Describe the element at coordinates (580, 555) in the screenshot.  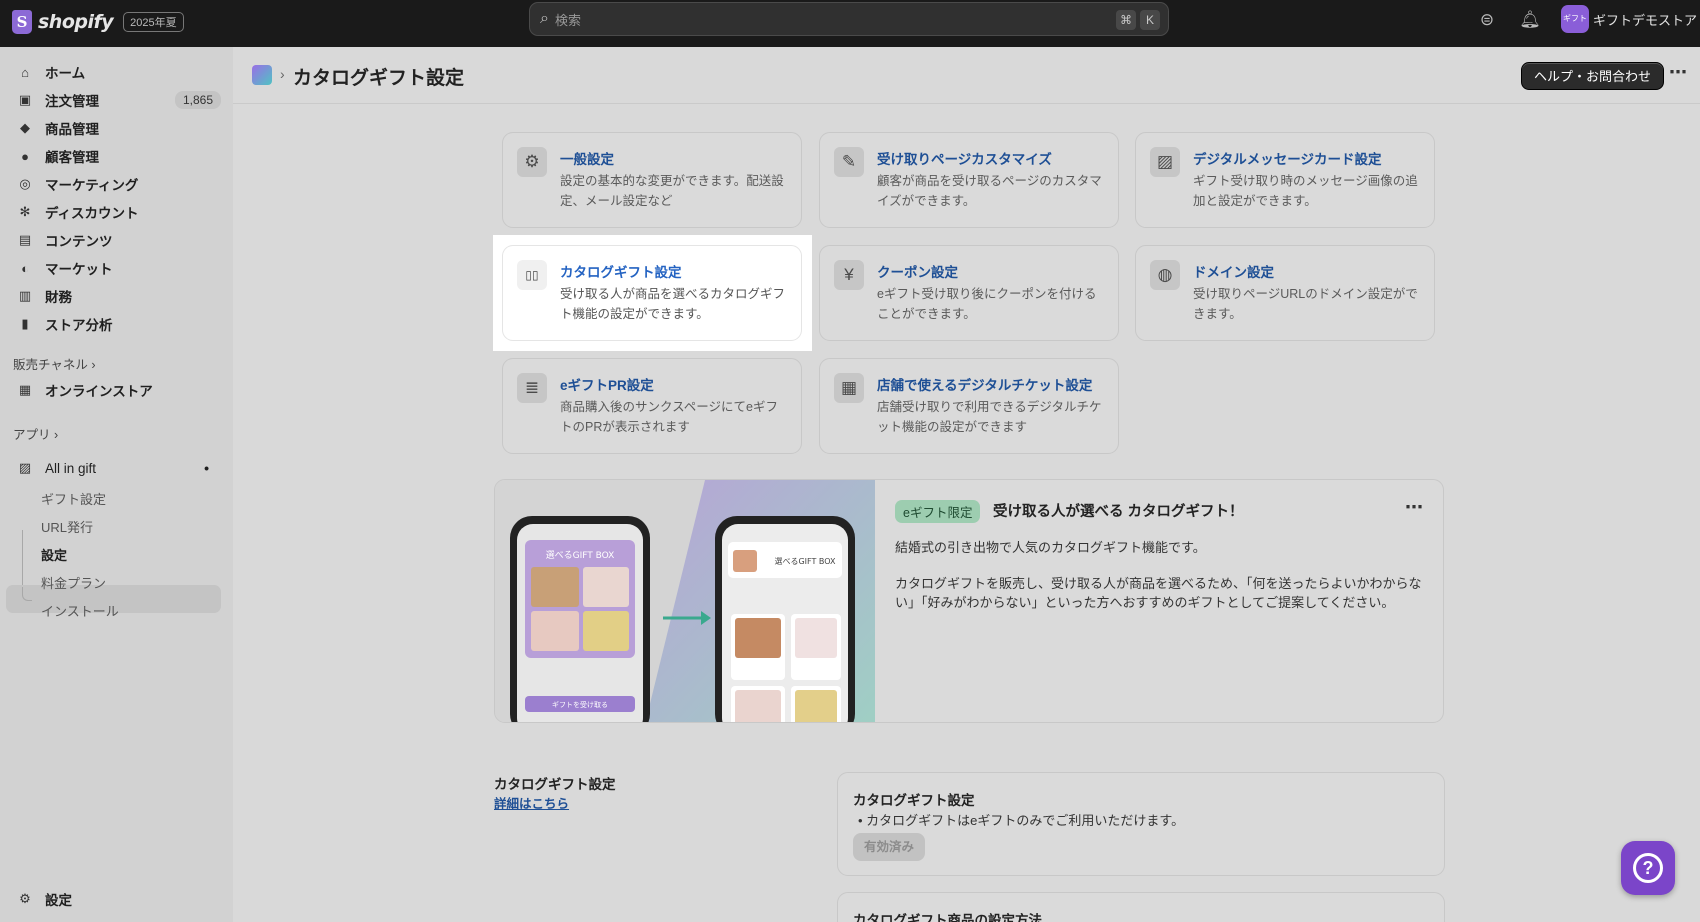
I see `phone1-header: 選べるGIFT BOX` at that location.